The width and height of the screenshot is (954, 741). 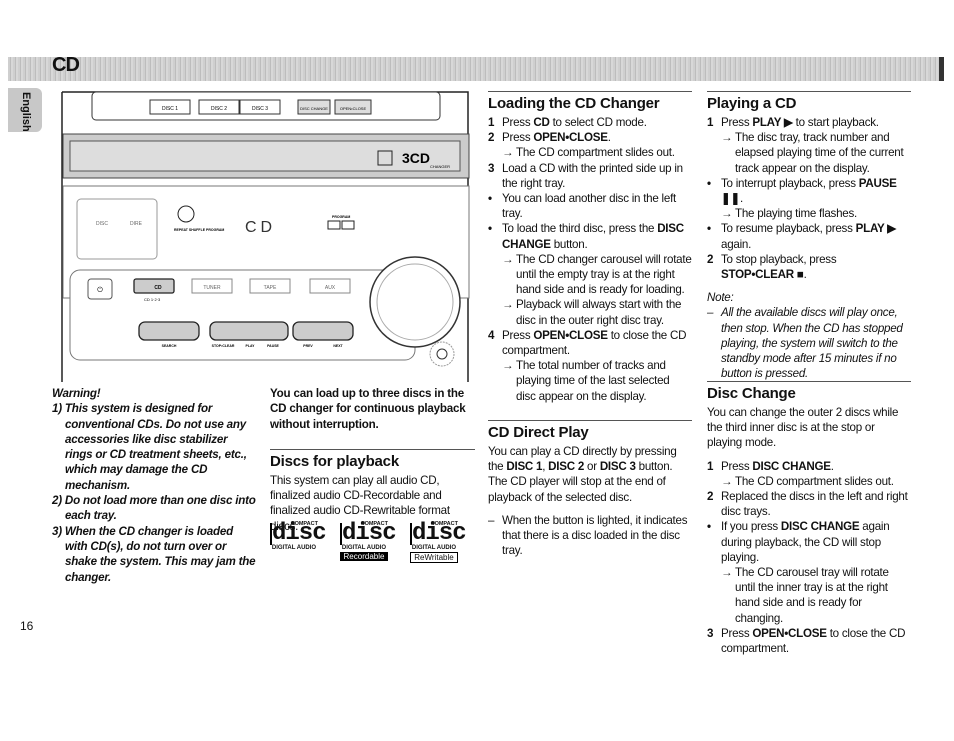 I want to click on section-title: CD, so click(x=66, y=65).